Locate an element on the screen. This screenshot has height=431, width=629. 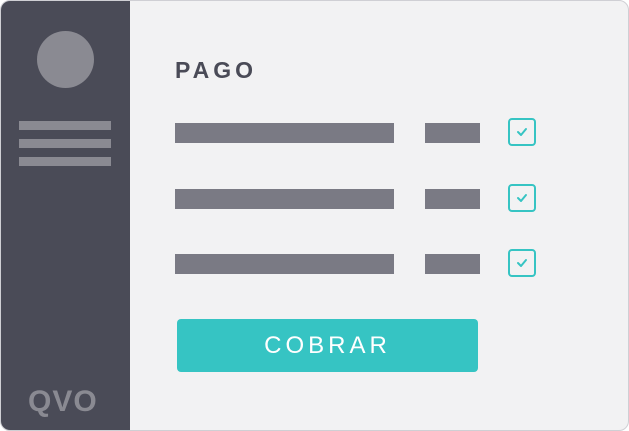
brand-logo: QVO is located at coordinates (63, 401).